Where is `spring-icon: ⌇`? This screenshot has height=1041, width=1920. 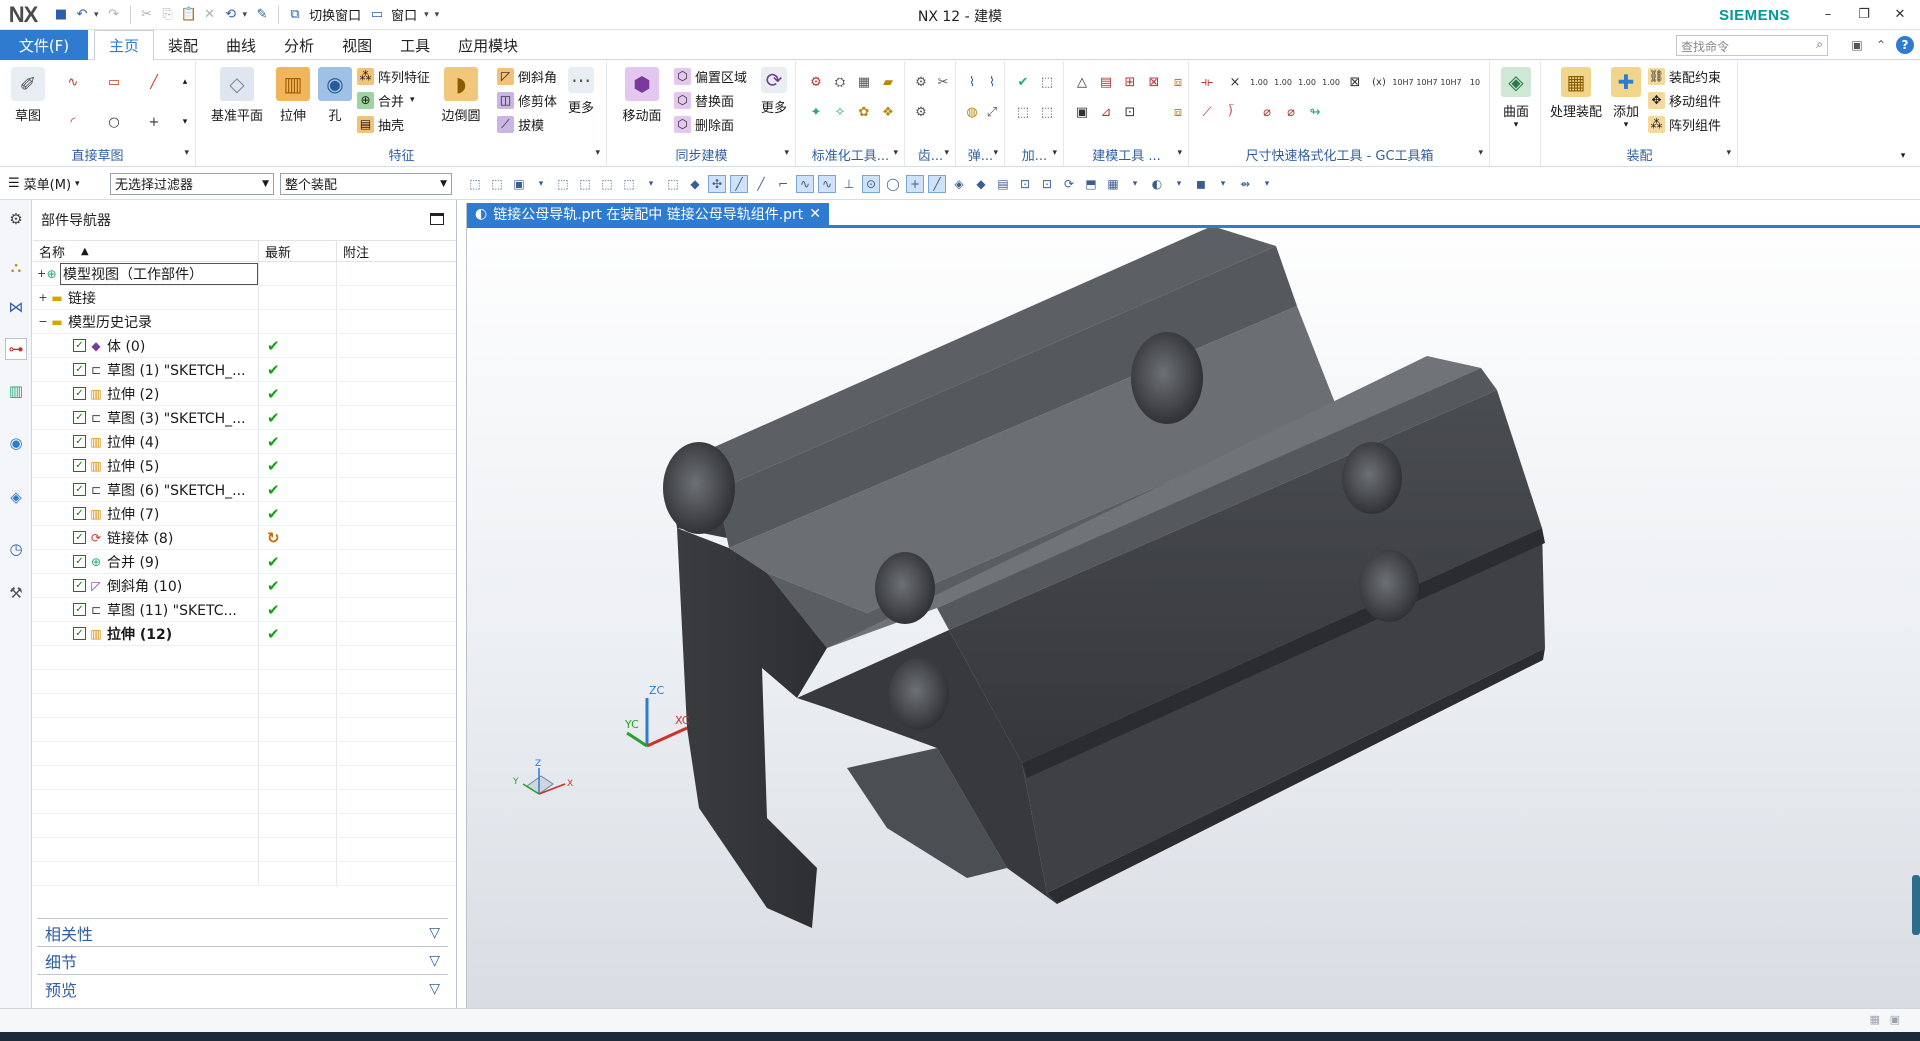 spring-icon: ⌇ is located at coordinates (972, 82).